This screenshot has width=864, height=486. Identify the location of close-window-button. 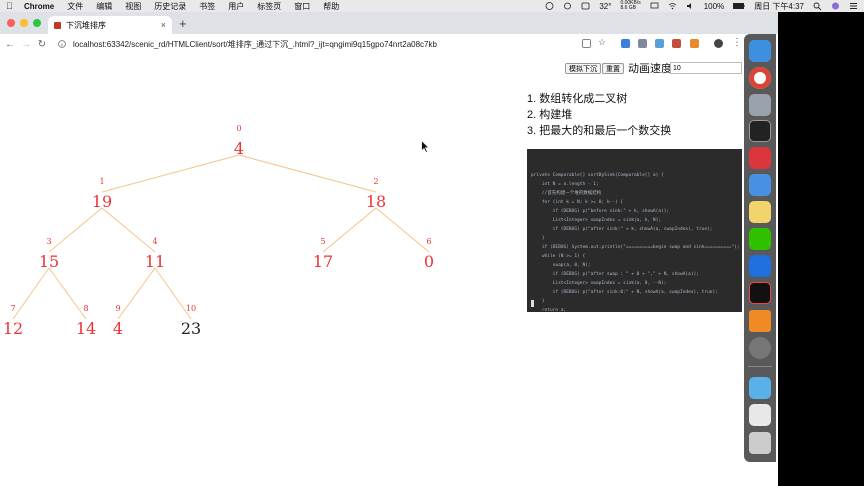
(11, 23).